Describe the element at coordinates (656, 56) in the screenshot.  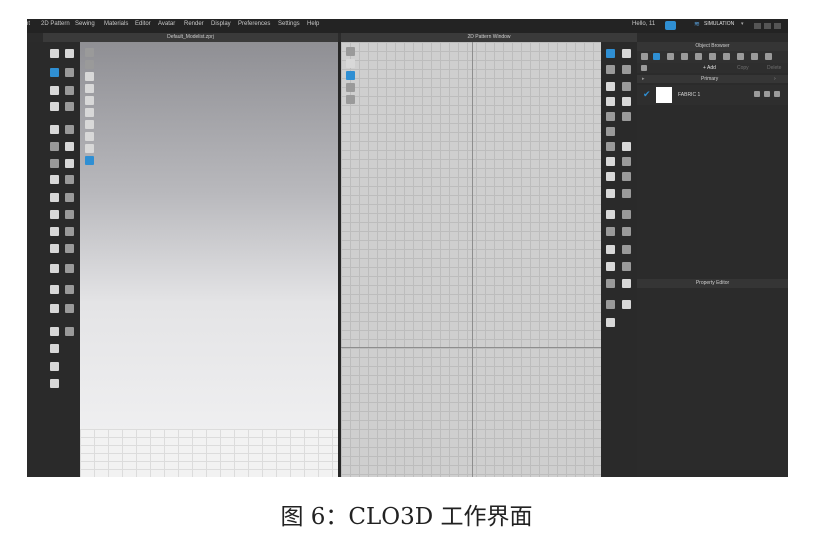
I see `fabric-tab-icon` at that location.